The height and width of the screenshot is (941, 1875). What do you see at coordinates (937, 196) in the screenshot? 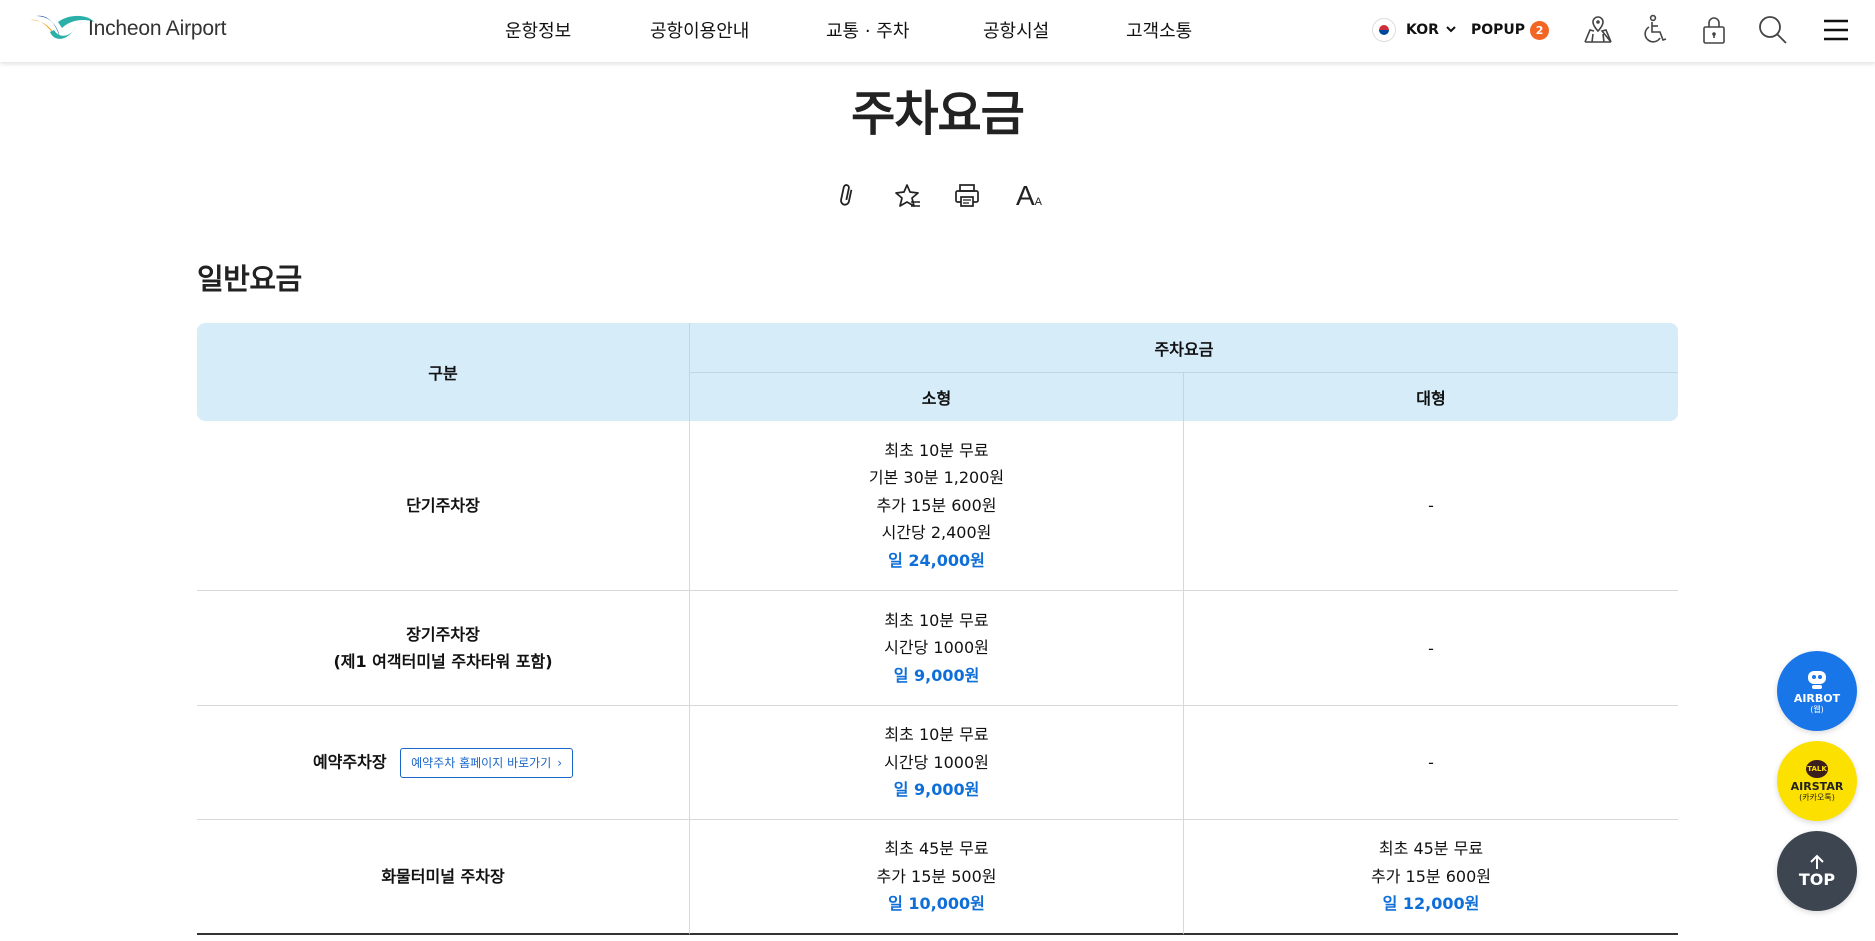
I see `page-tools: AA` at bounding box center [937, 196].